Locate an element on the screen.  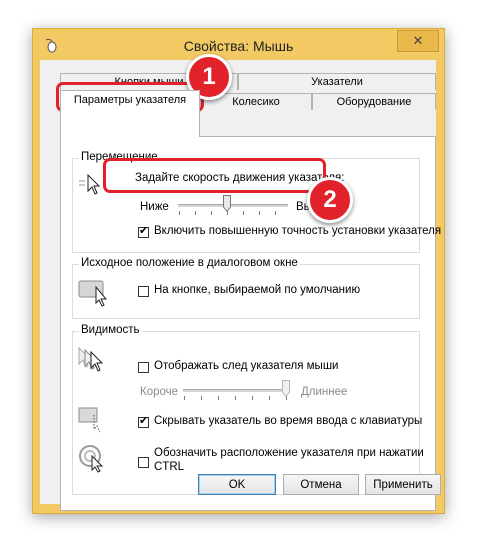
apply-button: Применить is located at coordinates (403, 484).